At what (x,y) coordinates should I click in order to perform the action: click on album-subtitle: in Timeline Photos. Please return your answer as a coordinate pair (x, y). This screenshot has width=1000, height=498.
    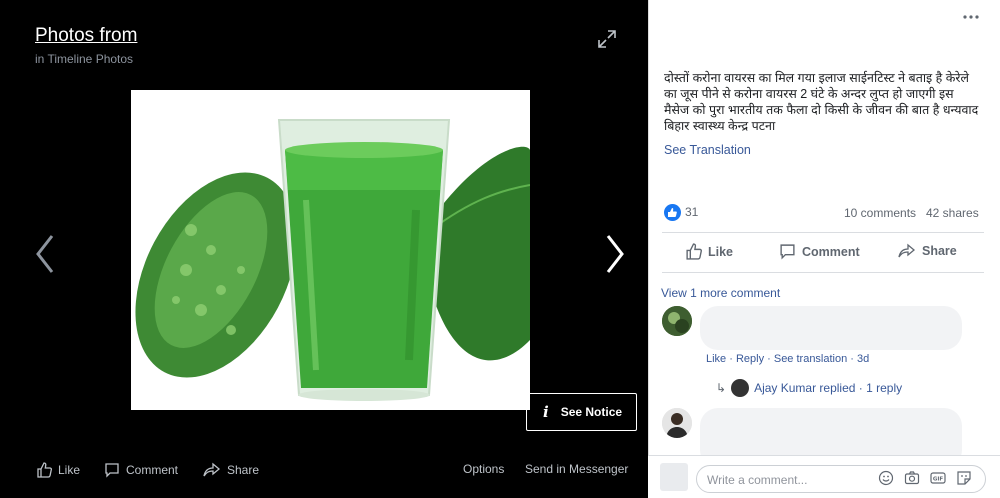
    Looking at the image, I should click on (84, 59).